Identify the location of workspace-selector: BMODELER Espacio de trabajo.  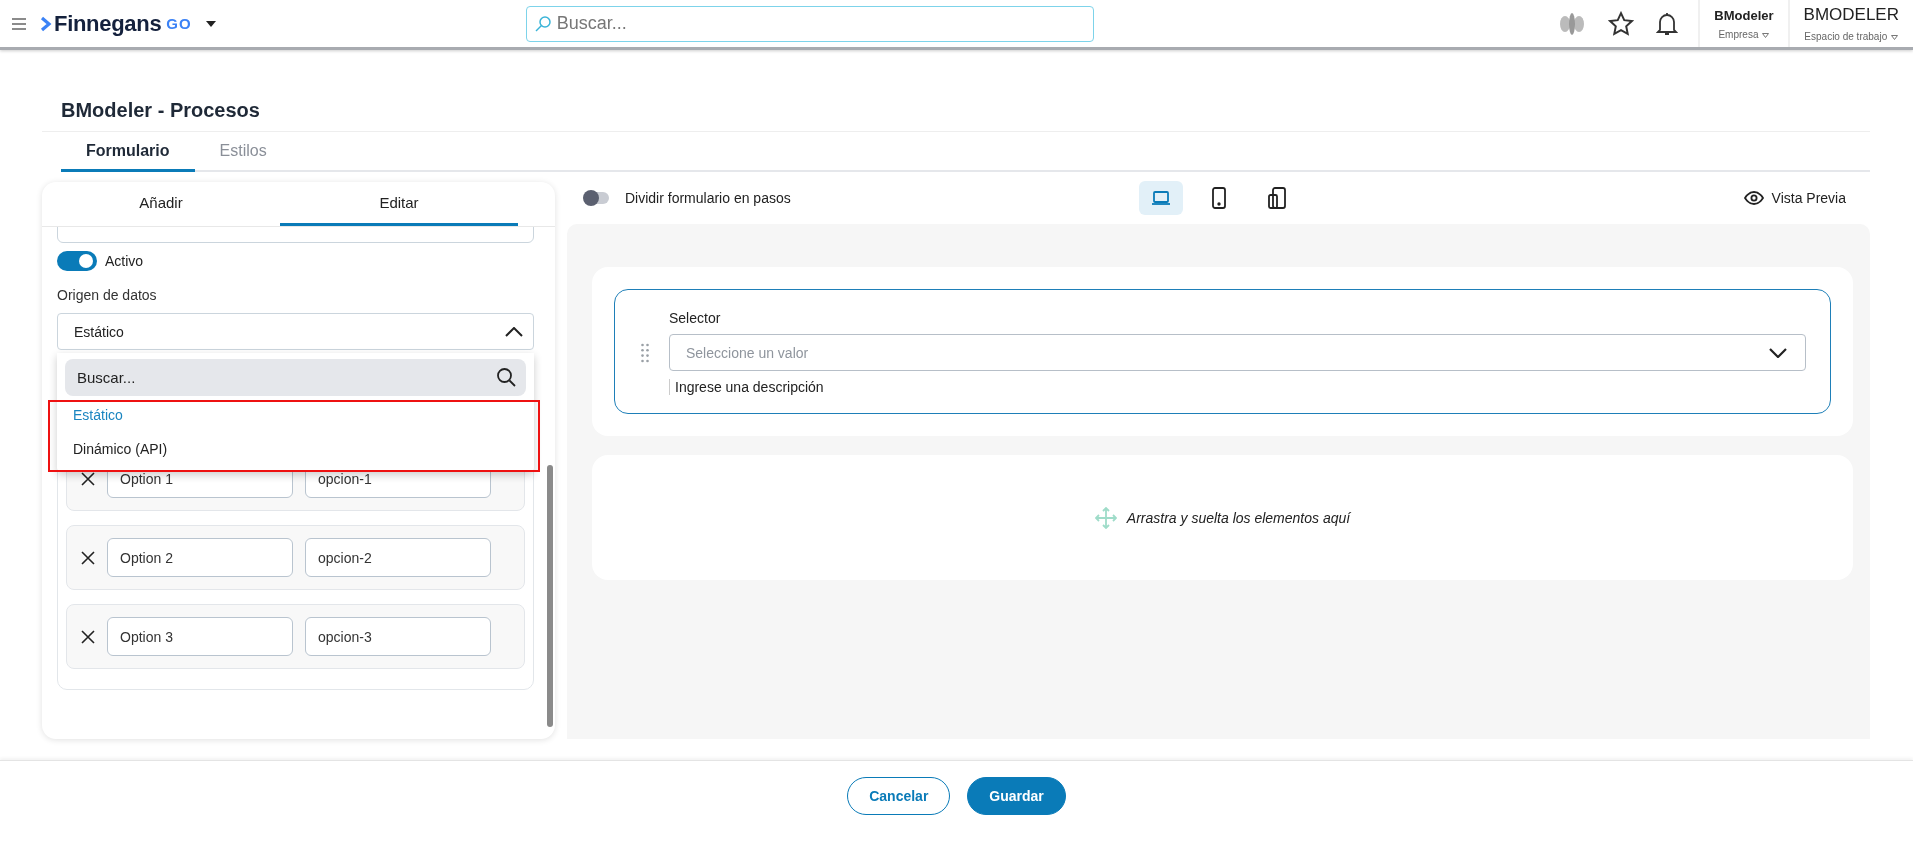
(1850, 23).